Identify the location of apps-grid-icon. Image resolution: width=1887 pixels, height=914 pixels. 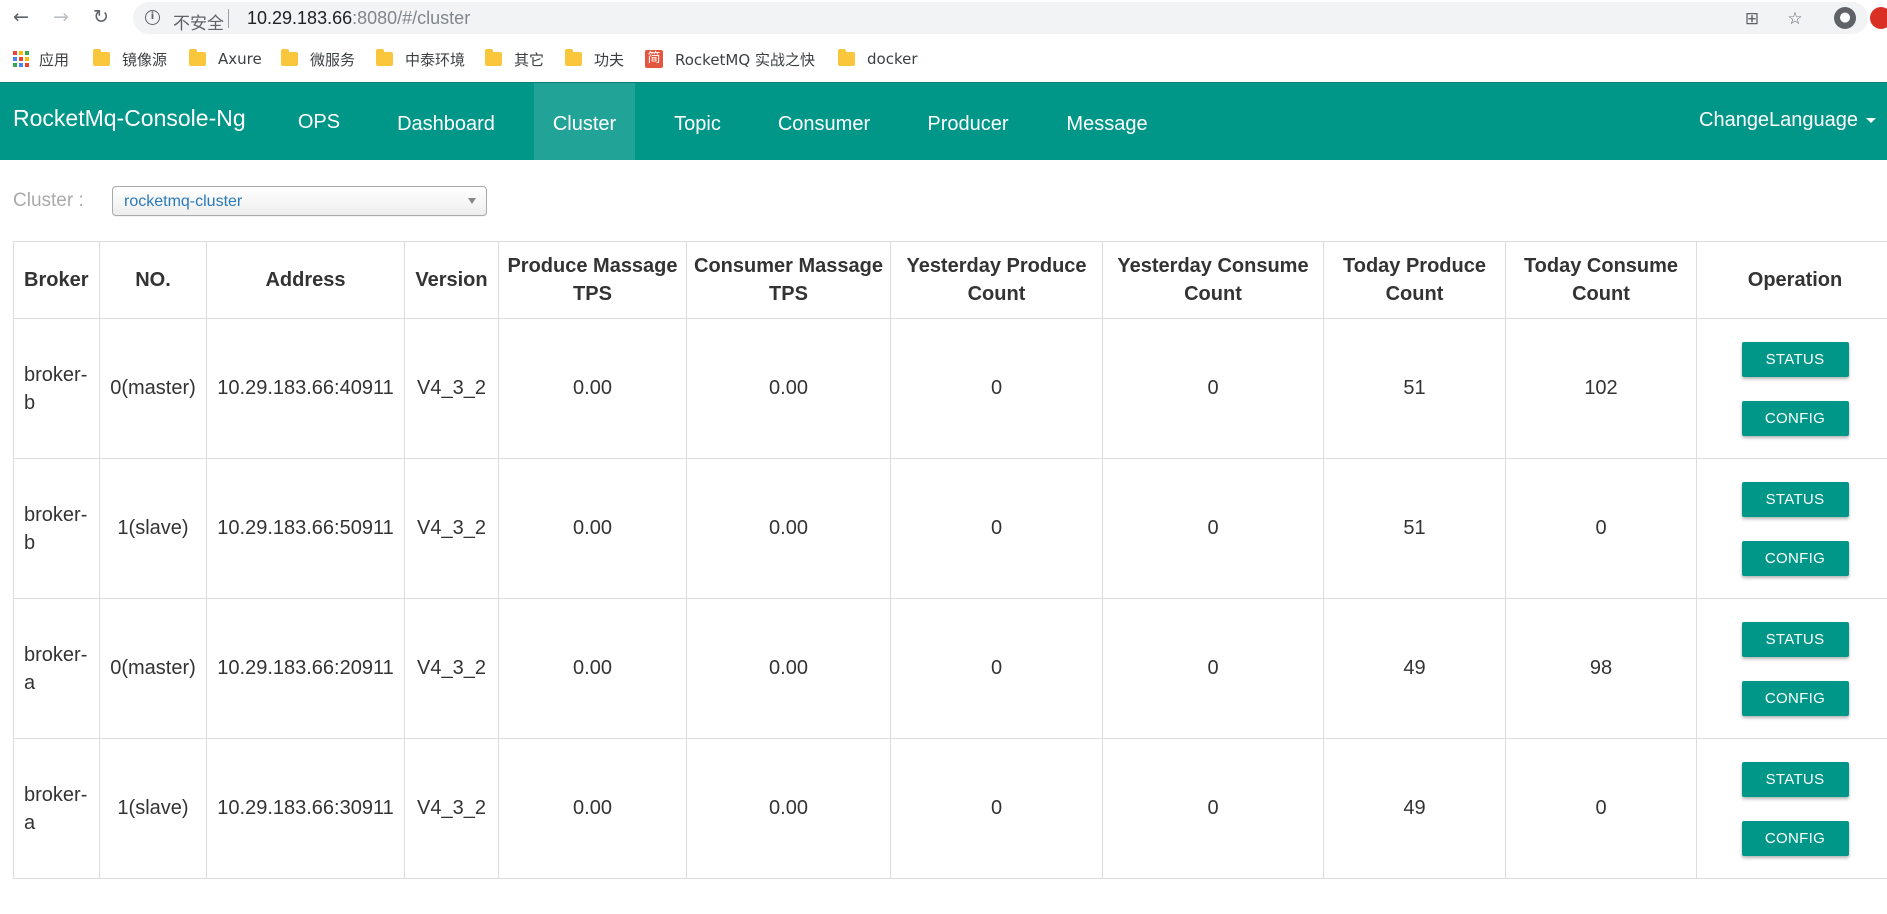
(21, 59).